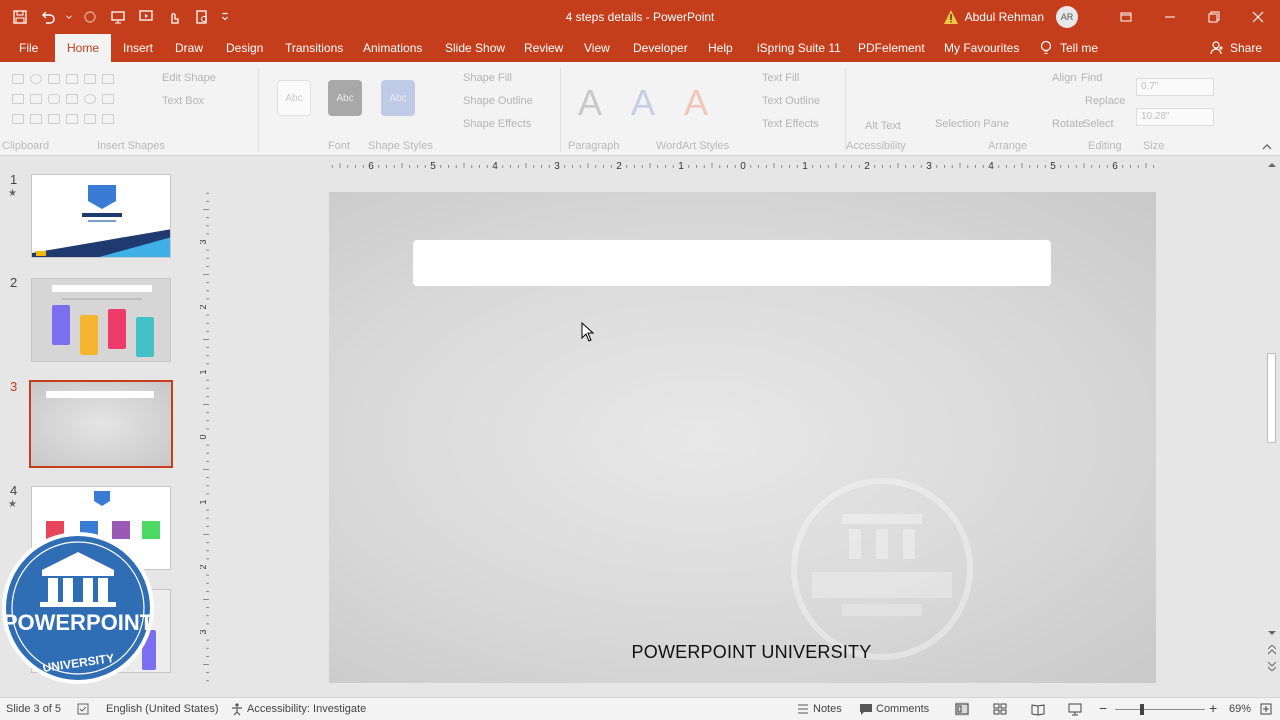 The height and width of the screenshot is (720, 1280). Describe the element at coordinates (742, 652) in the screenshot. I see `slide-footer-text: POWERPOINT UNIVERSITY` at that location.